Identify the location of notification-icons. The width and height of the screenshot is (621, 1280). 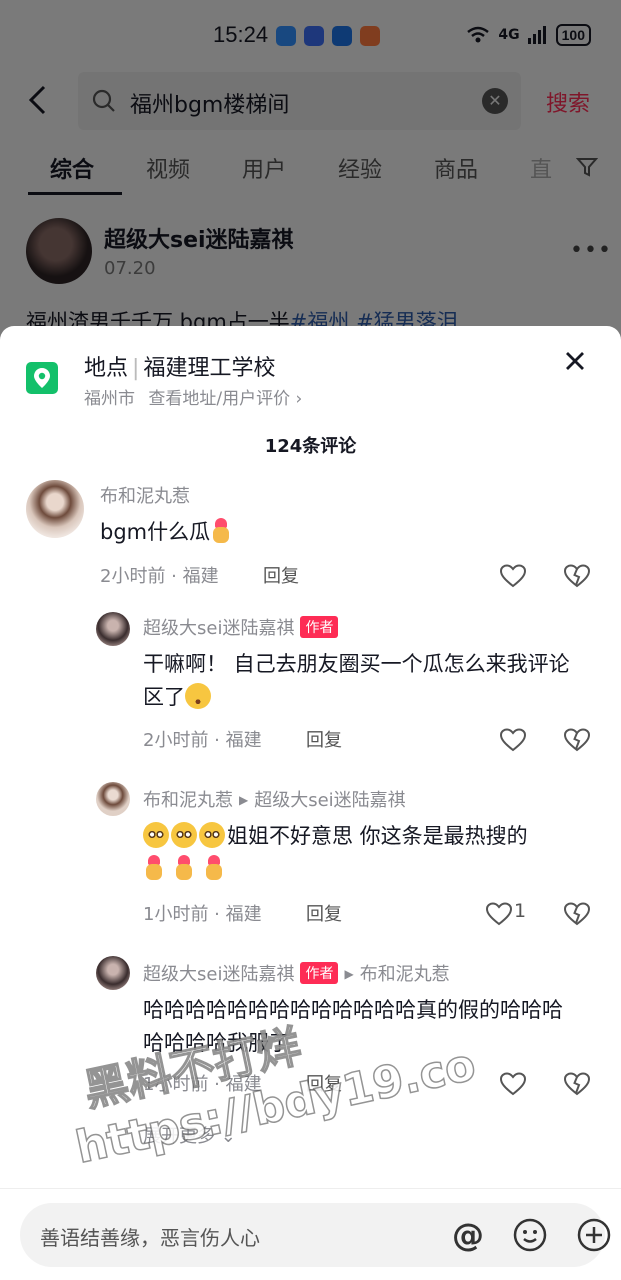
(328, 36).